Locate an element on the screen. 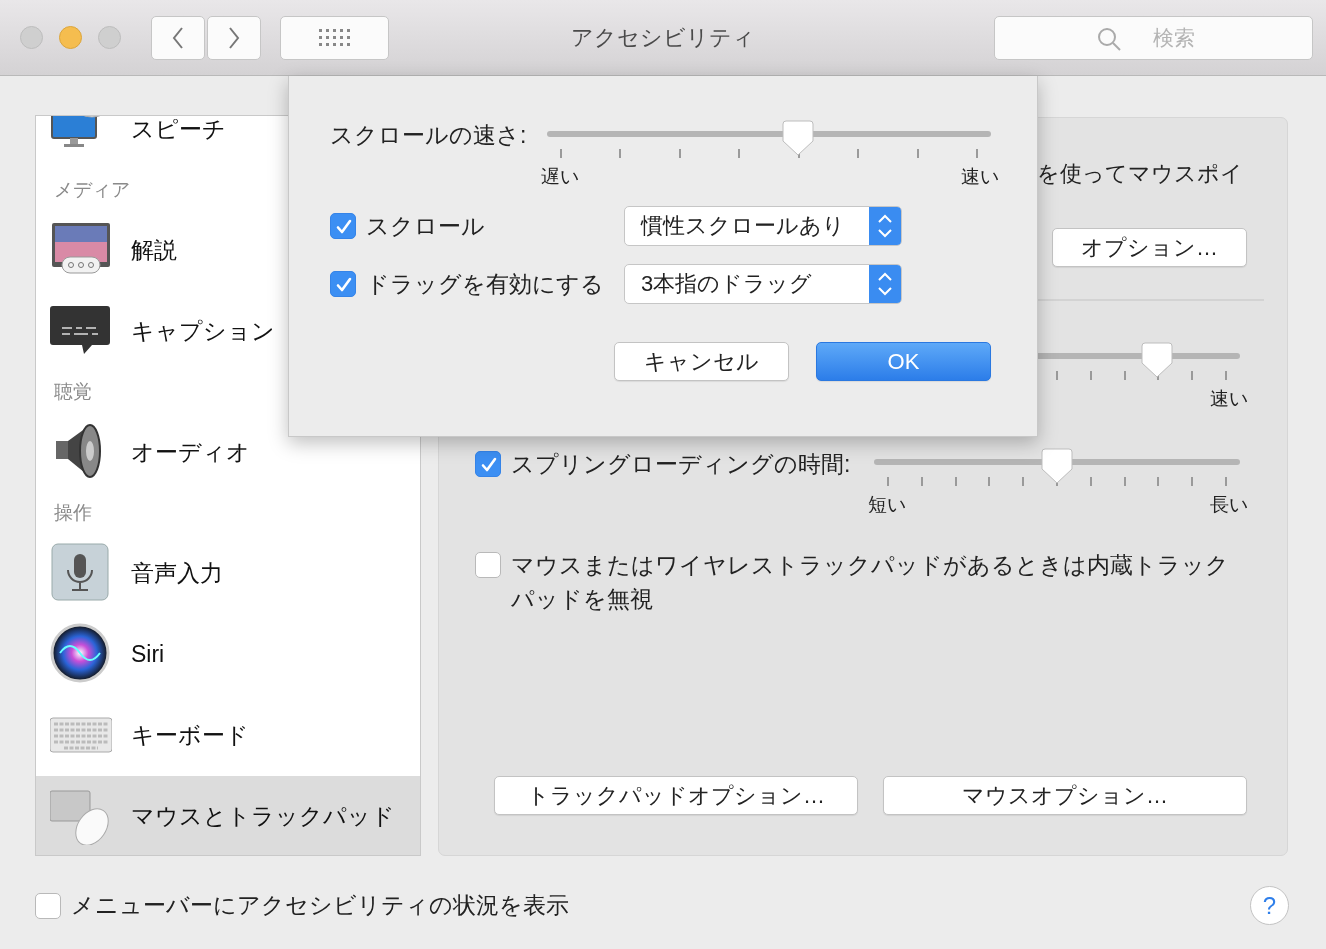 This screenshot has width=1326, height=949. checkbox-label: ドラッグを有効にする is located at coordinates (485, 284).